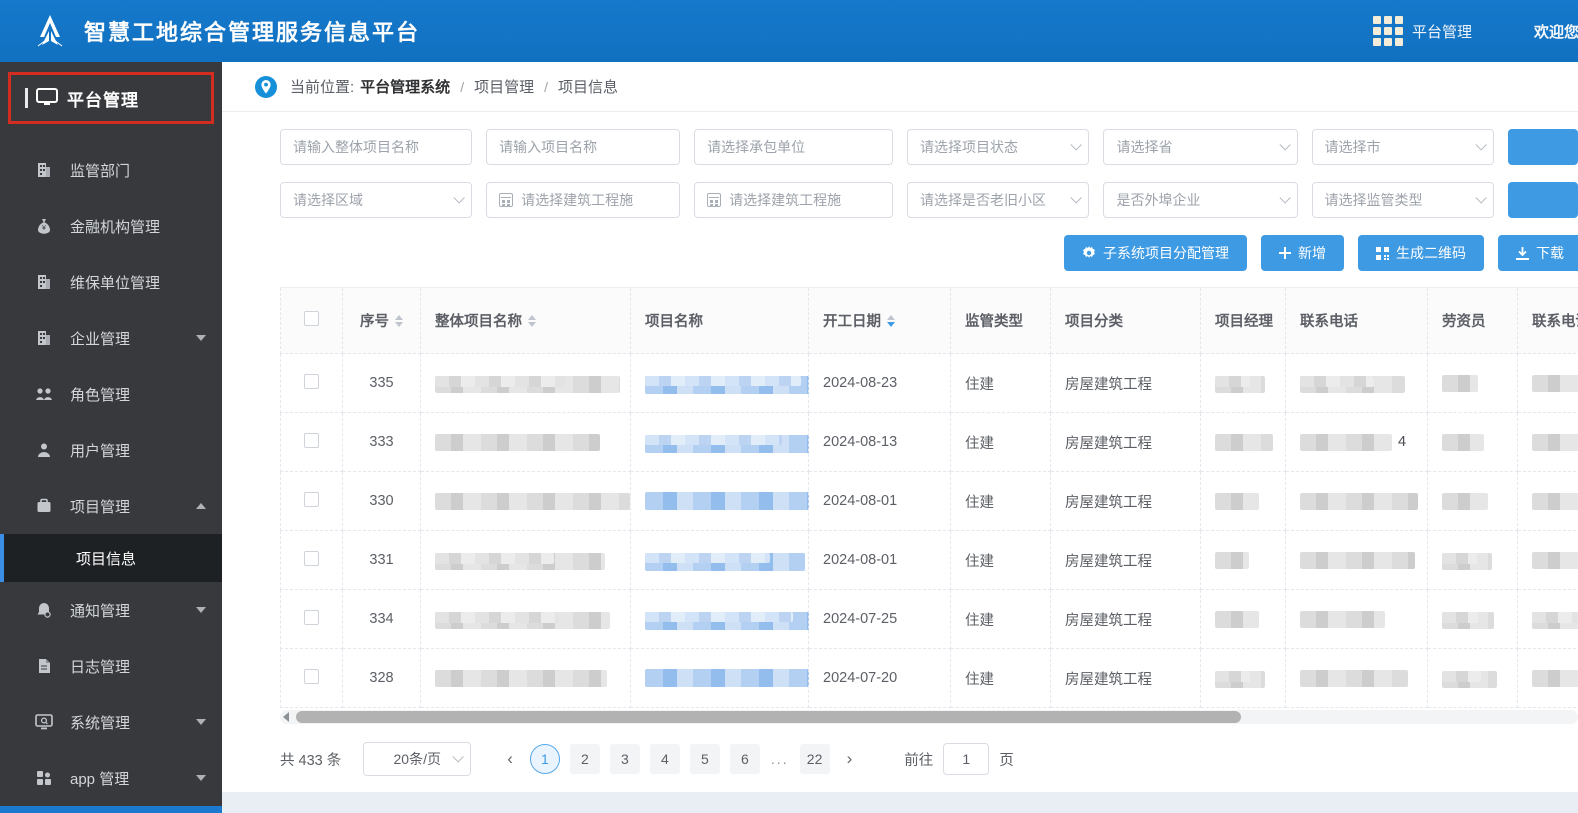 The height and width of the screenshot is (813, 1578). Describe the element at coordinates (311, 318) in the screenshot. I see `select-all-checkbox` at that location.